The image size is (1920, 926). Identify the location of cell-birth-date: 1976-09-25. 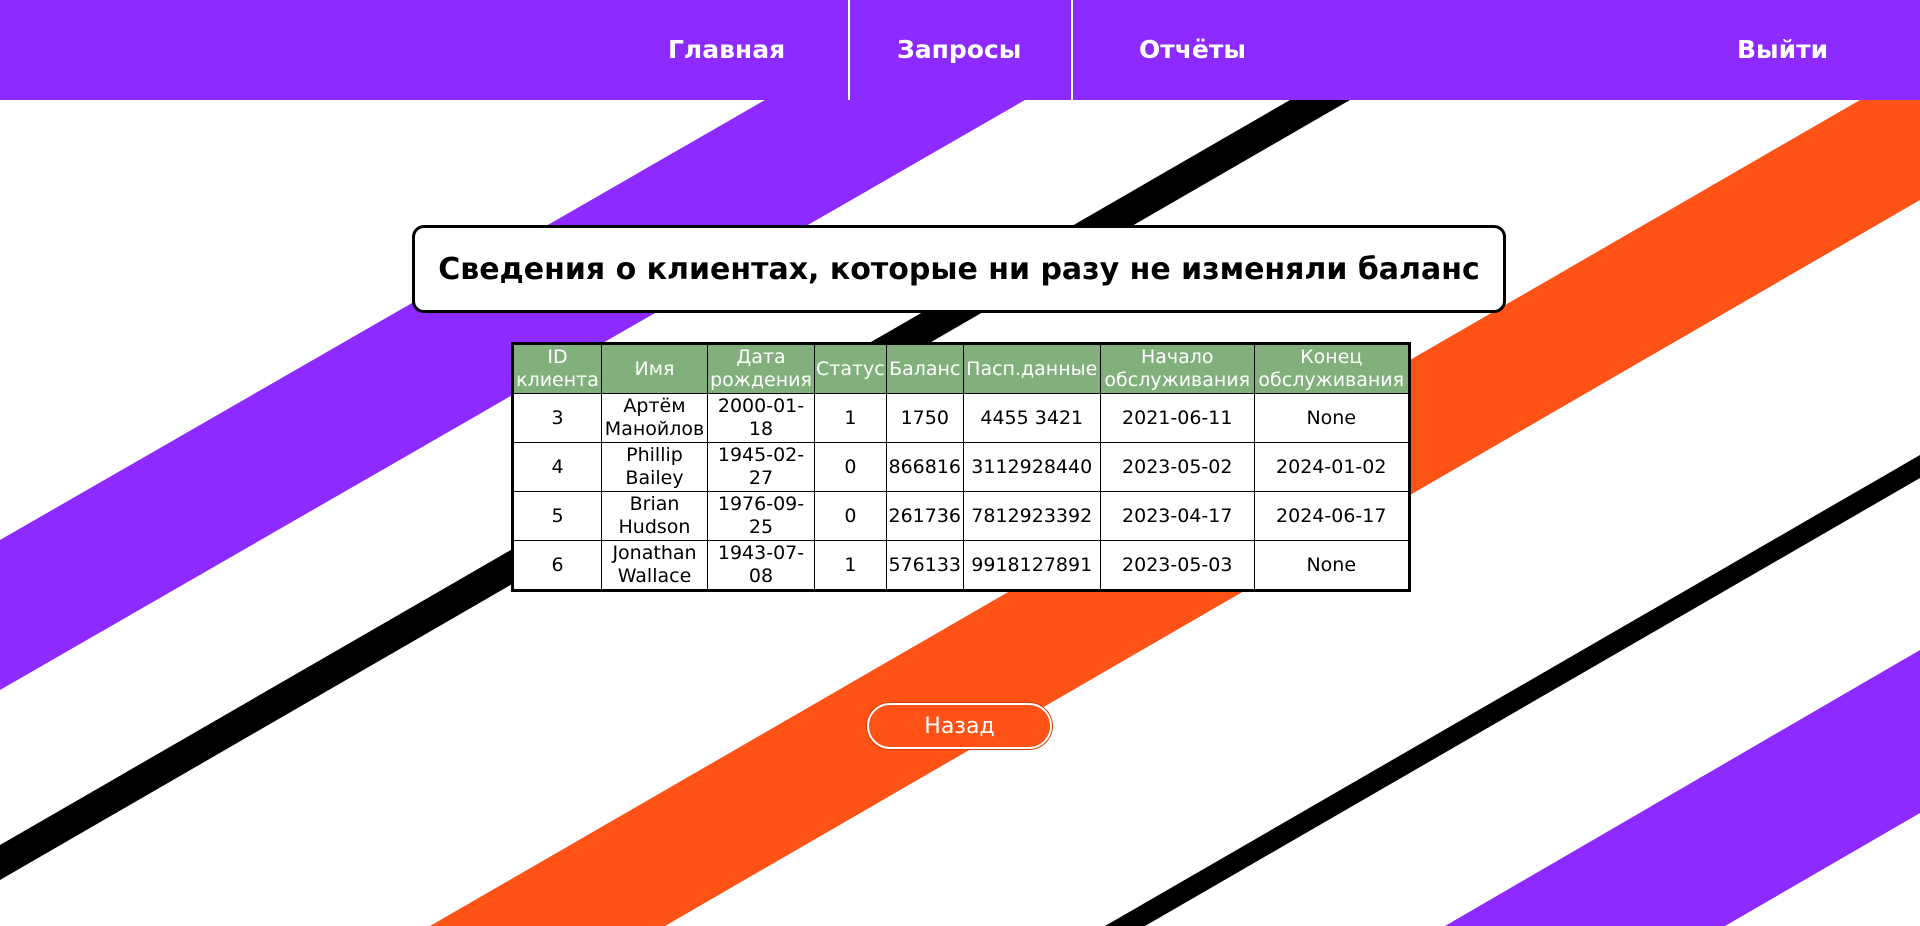
(761, 516).